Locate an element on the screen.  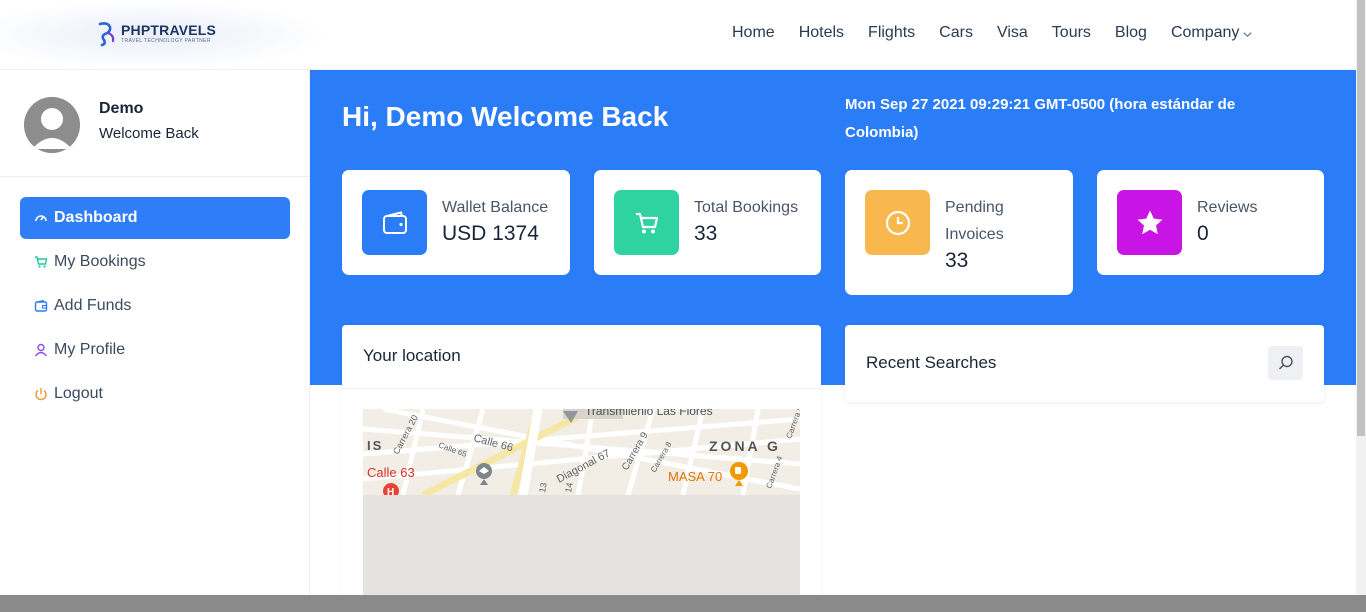
search-icon is located at coordinates (1285, 362).